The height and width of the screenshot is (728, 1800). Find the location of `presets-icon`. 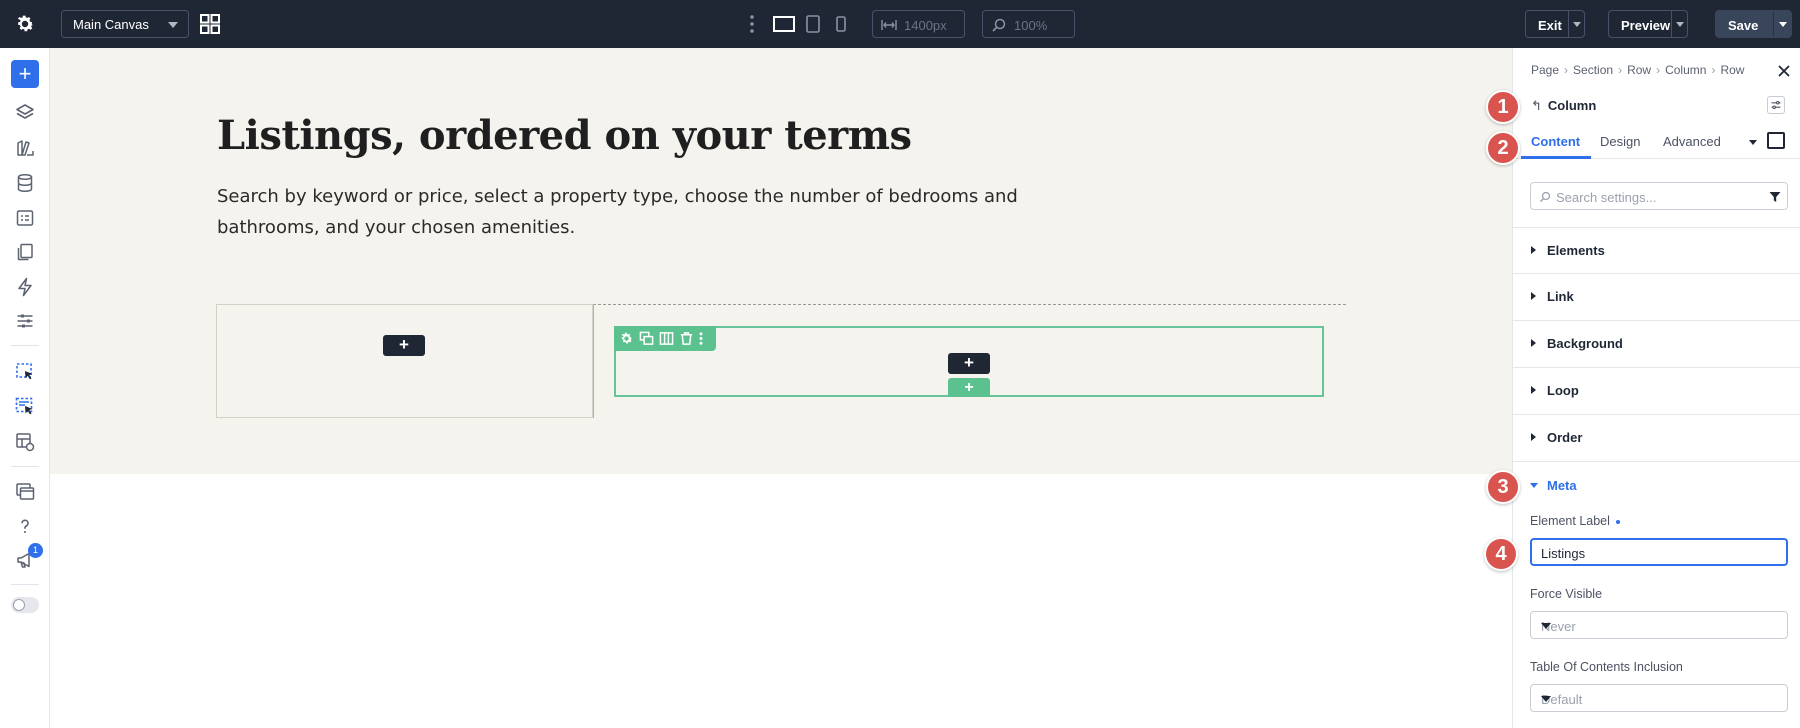

presets-icon is located at coordinates (25, 148).